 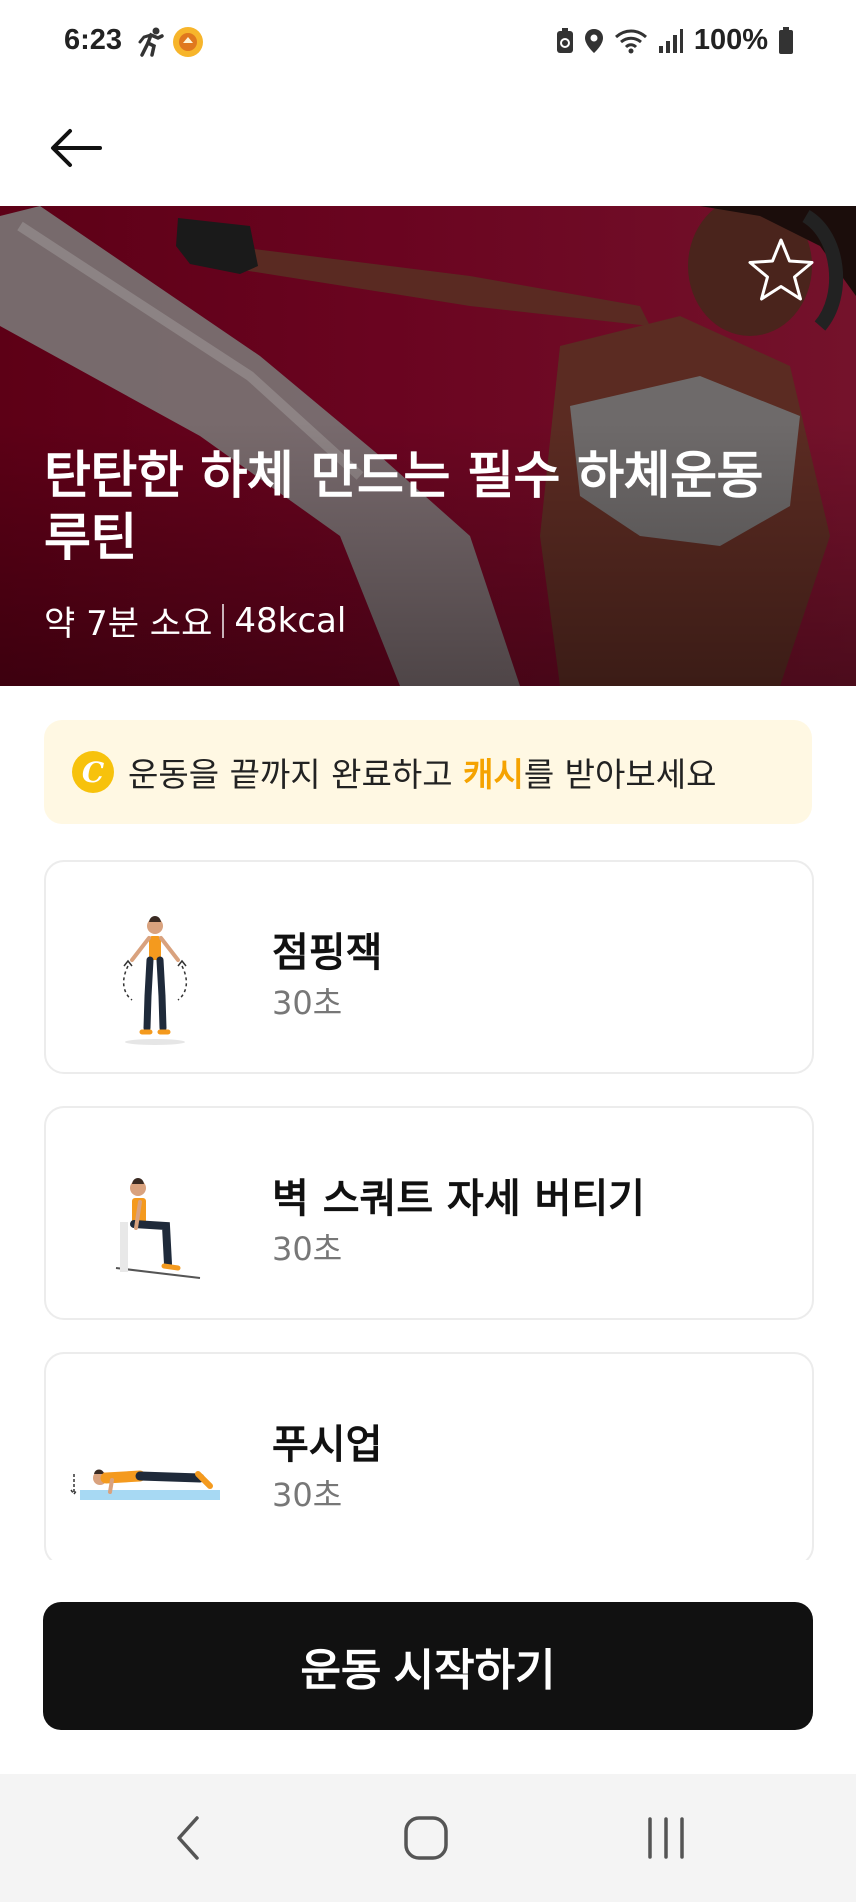 I want to click on battery-saver-icon, so click(x=564, y=40).